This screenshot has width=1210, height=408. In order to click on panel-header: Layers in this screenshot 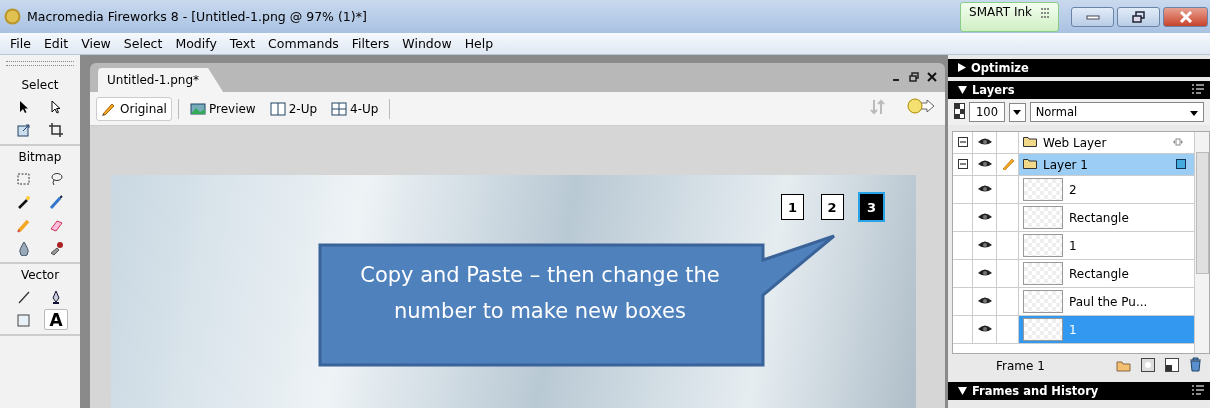, I will do `click(1079, 90)`.